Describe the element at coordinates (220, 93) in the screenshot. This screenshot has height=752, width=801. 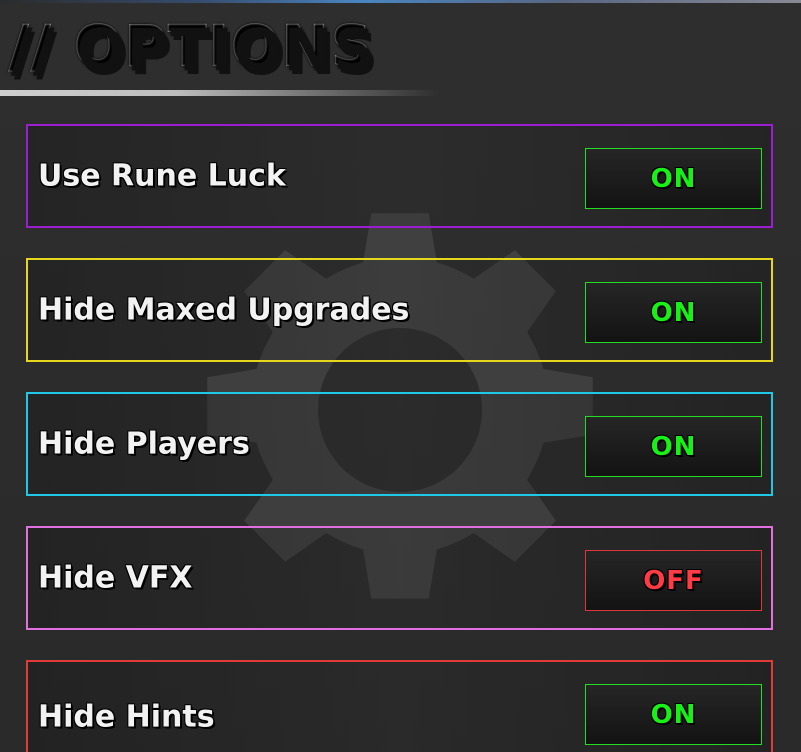
I see `title-underline` at that location.